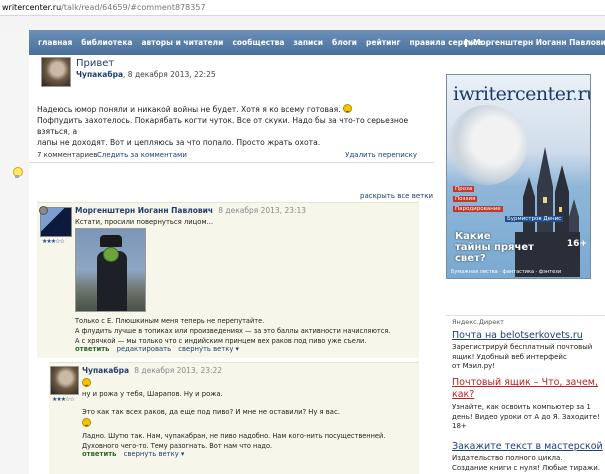 The width and height of the screenshot is (605, 474). What do you see at coordinates (231, 162) in the screenshot?
I see `divider` at bounding box center [231, 162].